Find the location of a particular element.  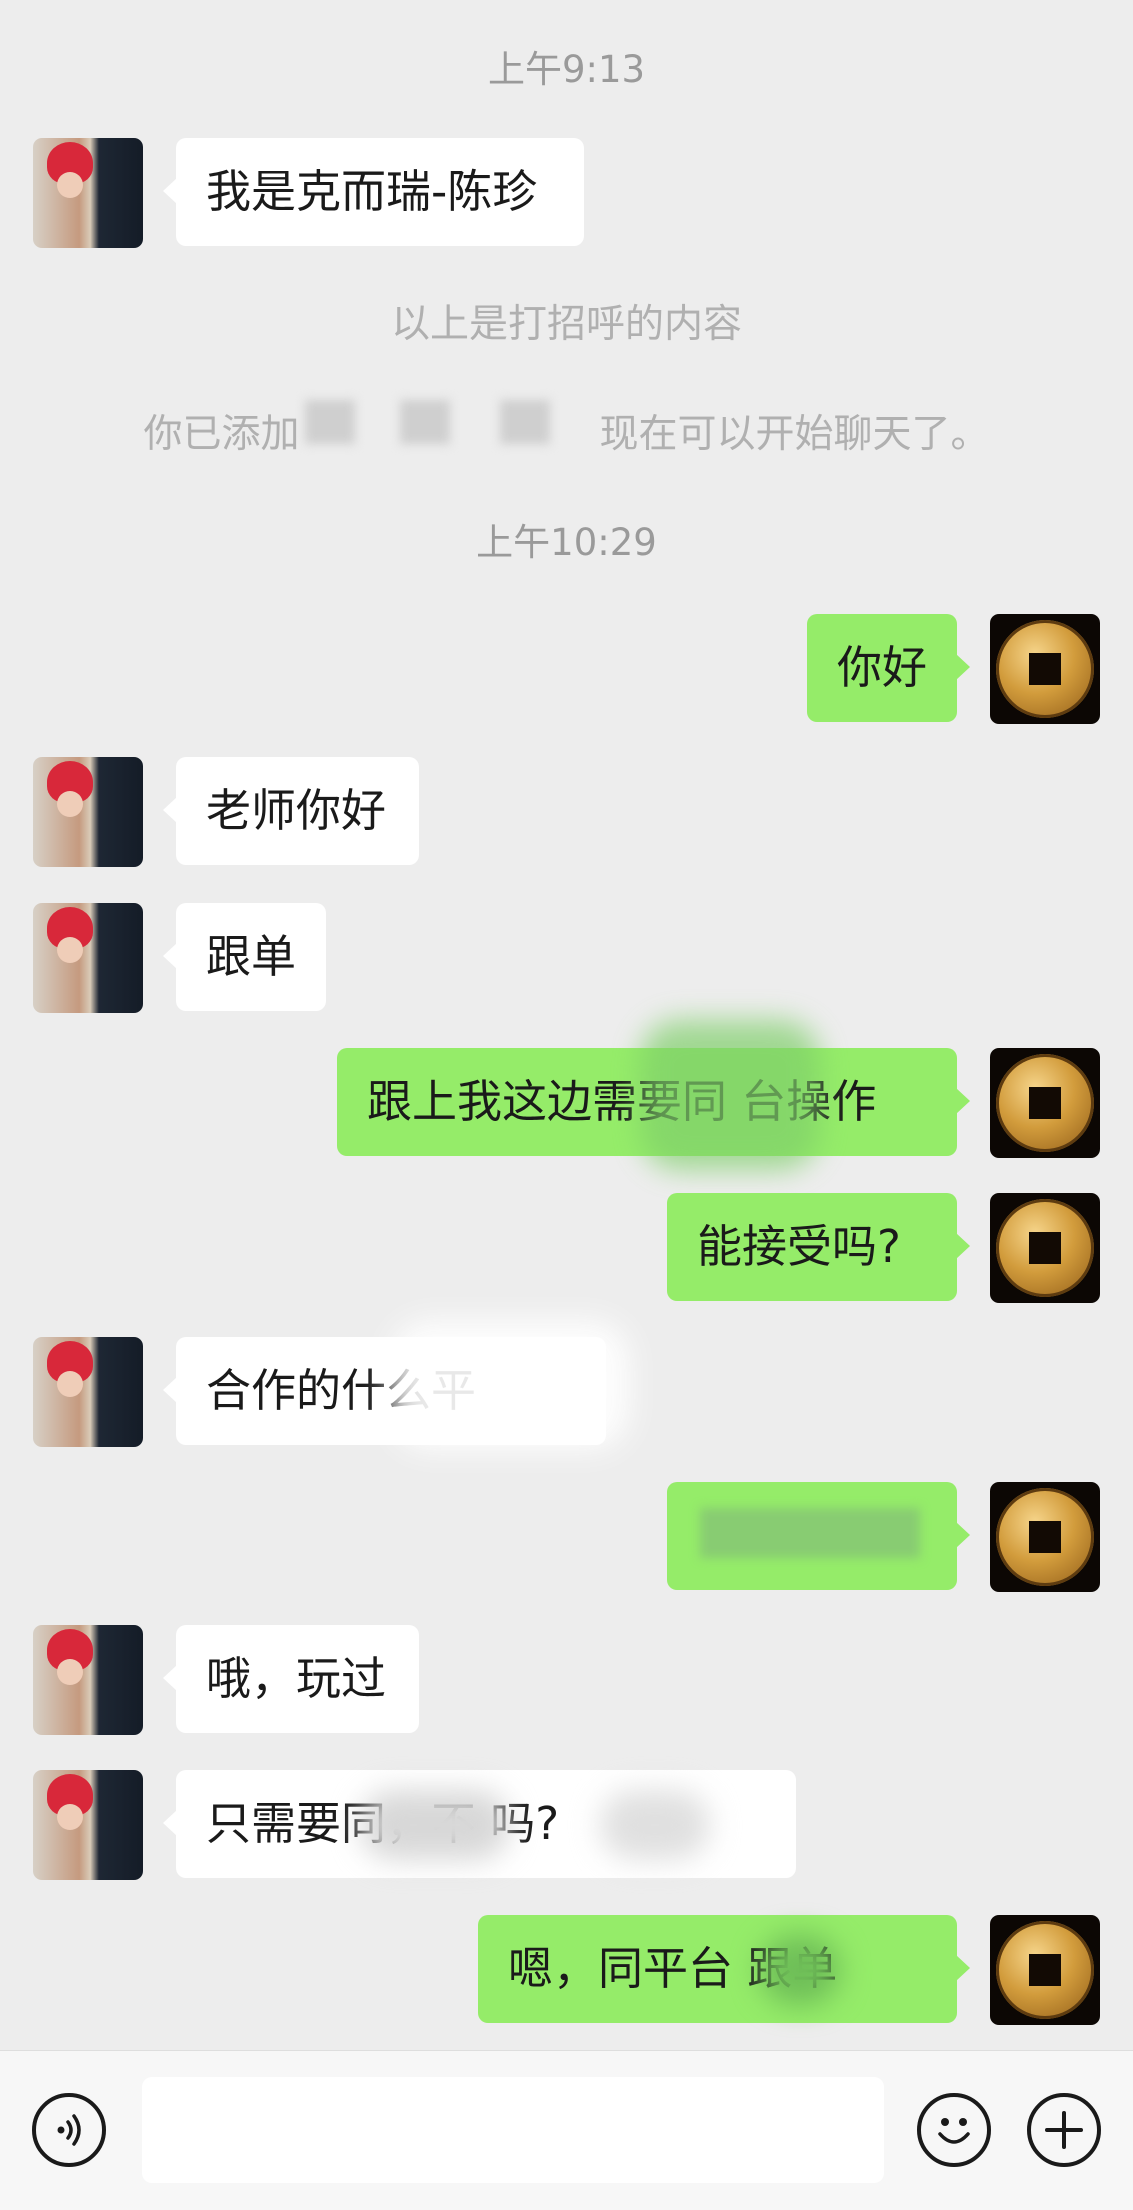

system-message-greeting: 以上是打招呼的内容 is located at coordinates (566, 324).